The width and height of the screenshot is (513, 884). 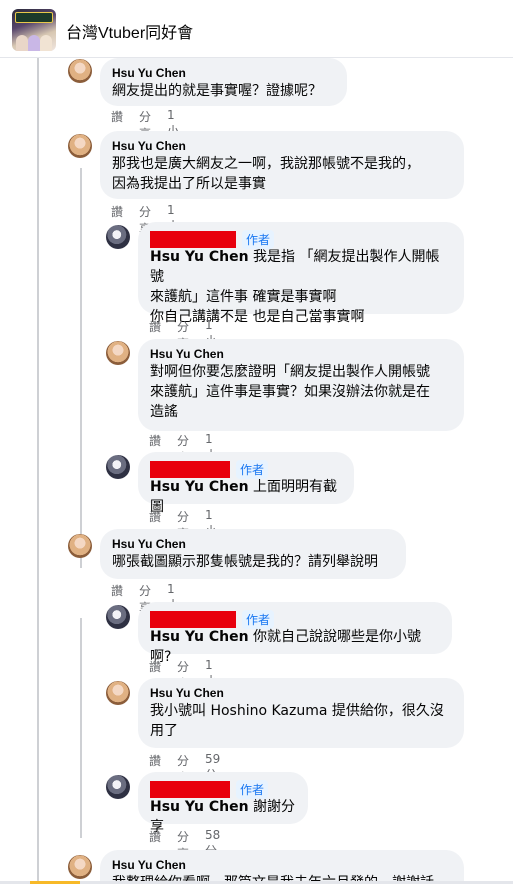 I want to click on comment-bubble: 作者 Hsu Yu Chen 上面明明有截圖, so click(x=246, y=483).